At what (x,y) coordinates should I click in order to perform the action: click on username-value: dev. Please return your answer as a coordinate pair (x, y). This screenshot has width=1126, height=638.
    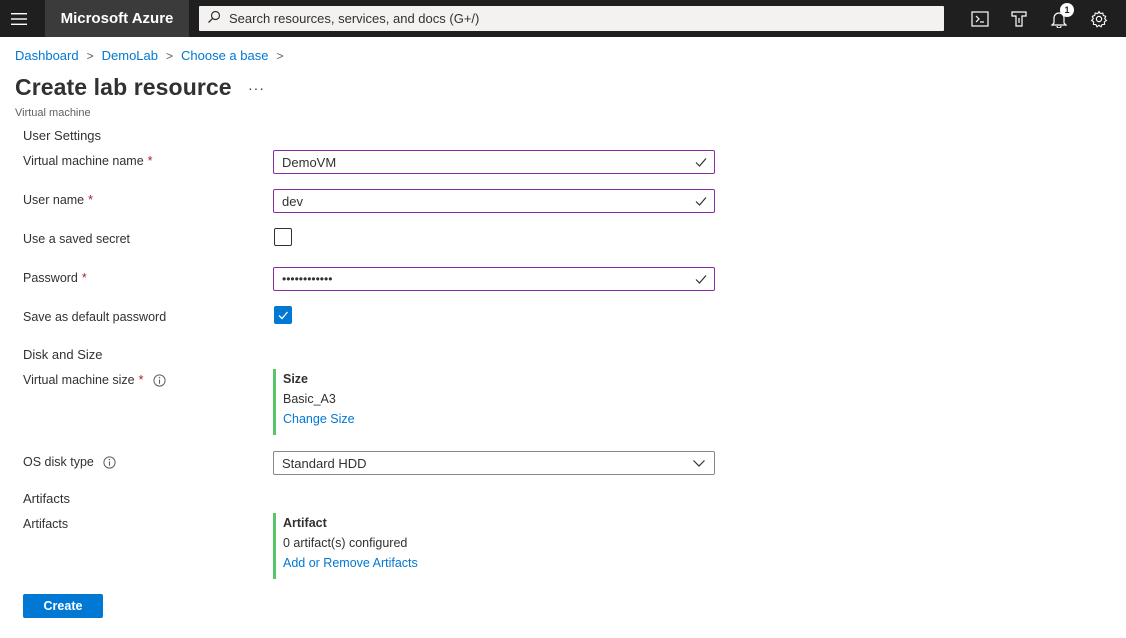
    Looking at the image, I should click on (292, 201).